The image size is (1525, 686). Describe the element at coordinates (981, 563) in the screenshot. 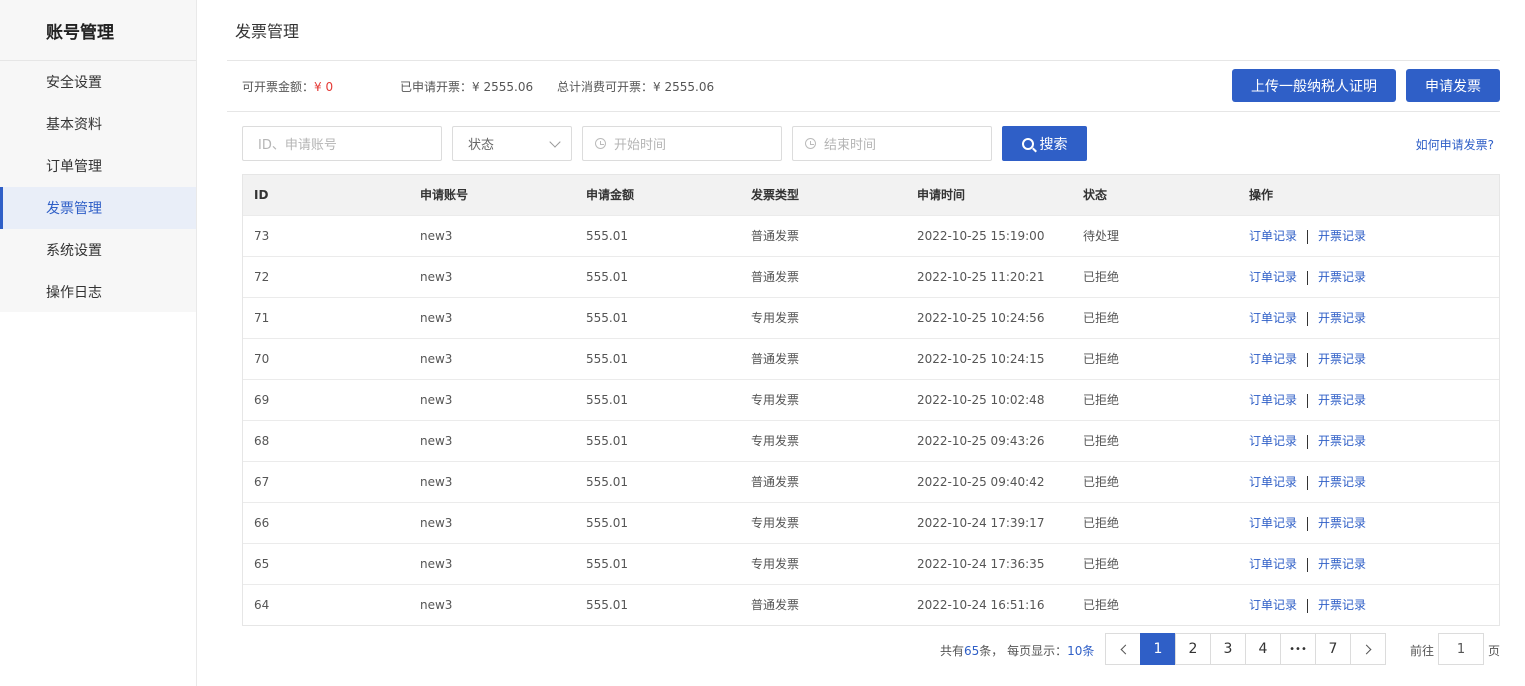

I see `cell-time: 2022-10-24 17:36:35` at that location.